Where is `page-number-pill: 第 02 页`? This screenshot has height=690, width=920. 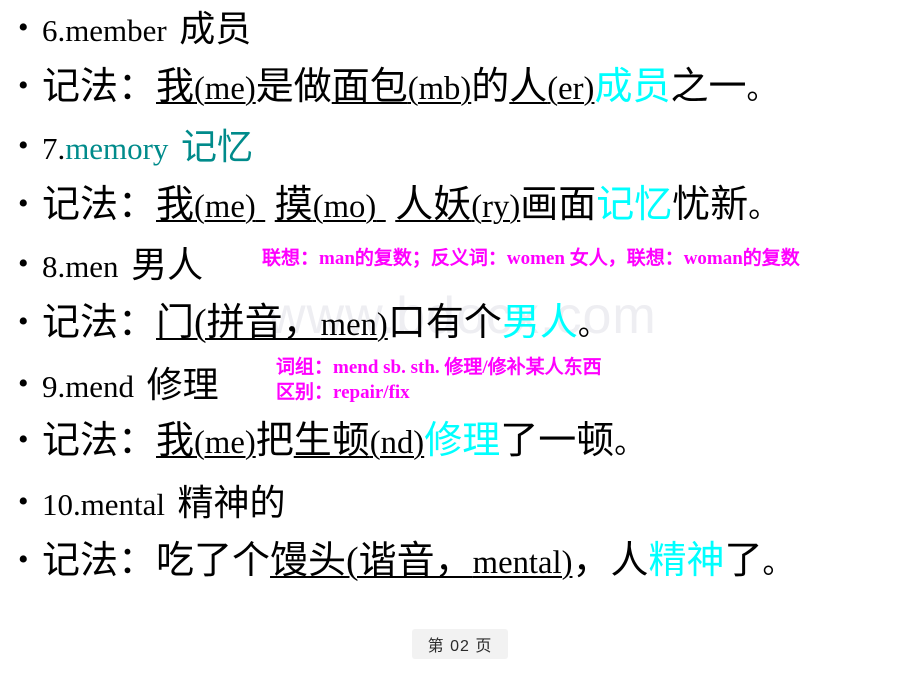
page-number-pill: 第 02 页 is located at coordinates (460, 644).